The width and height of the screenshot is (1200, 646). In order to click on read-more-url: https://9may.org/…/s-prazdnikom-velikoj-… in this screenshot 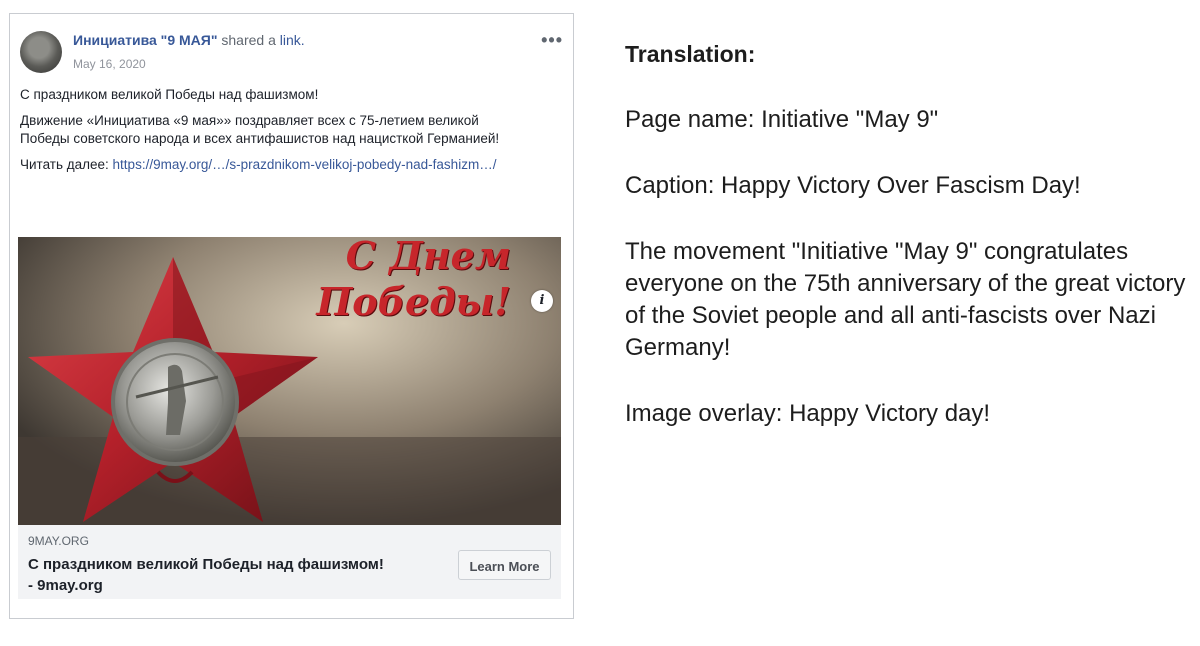, I will do `click(305, 164)`.